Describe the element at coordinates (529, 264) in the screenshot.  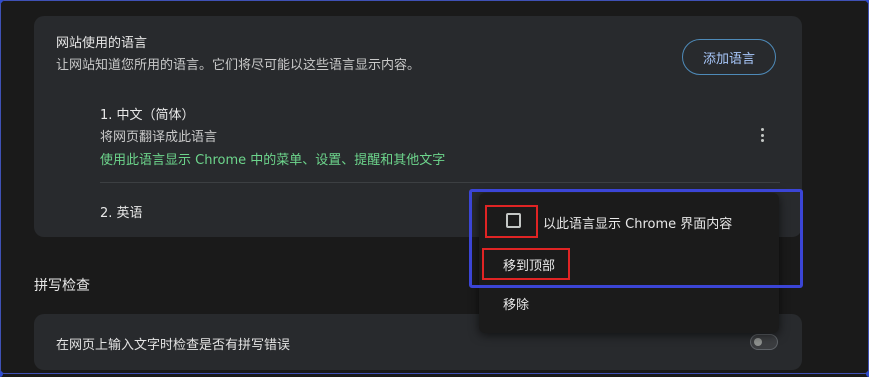
I see `menu-item-move-to-top: 移到顶部` at that location.